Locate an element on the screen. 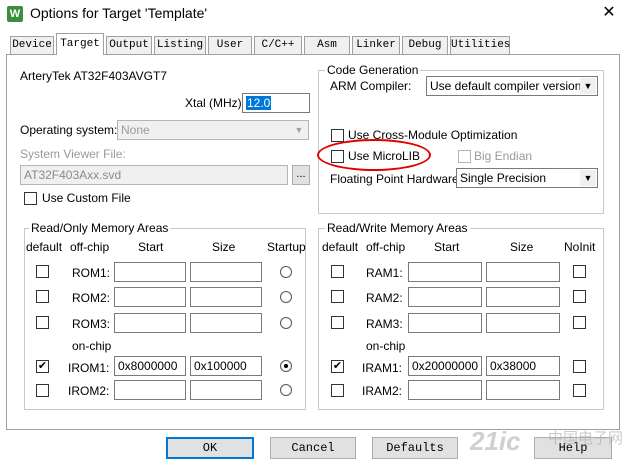  irom1-default-checkbox: ✔ is located at coordinates (42, 366).